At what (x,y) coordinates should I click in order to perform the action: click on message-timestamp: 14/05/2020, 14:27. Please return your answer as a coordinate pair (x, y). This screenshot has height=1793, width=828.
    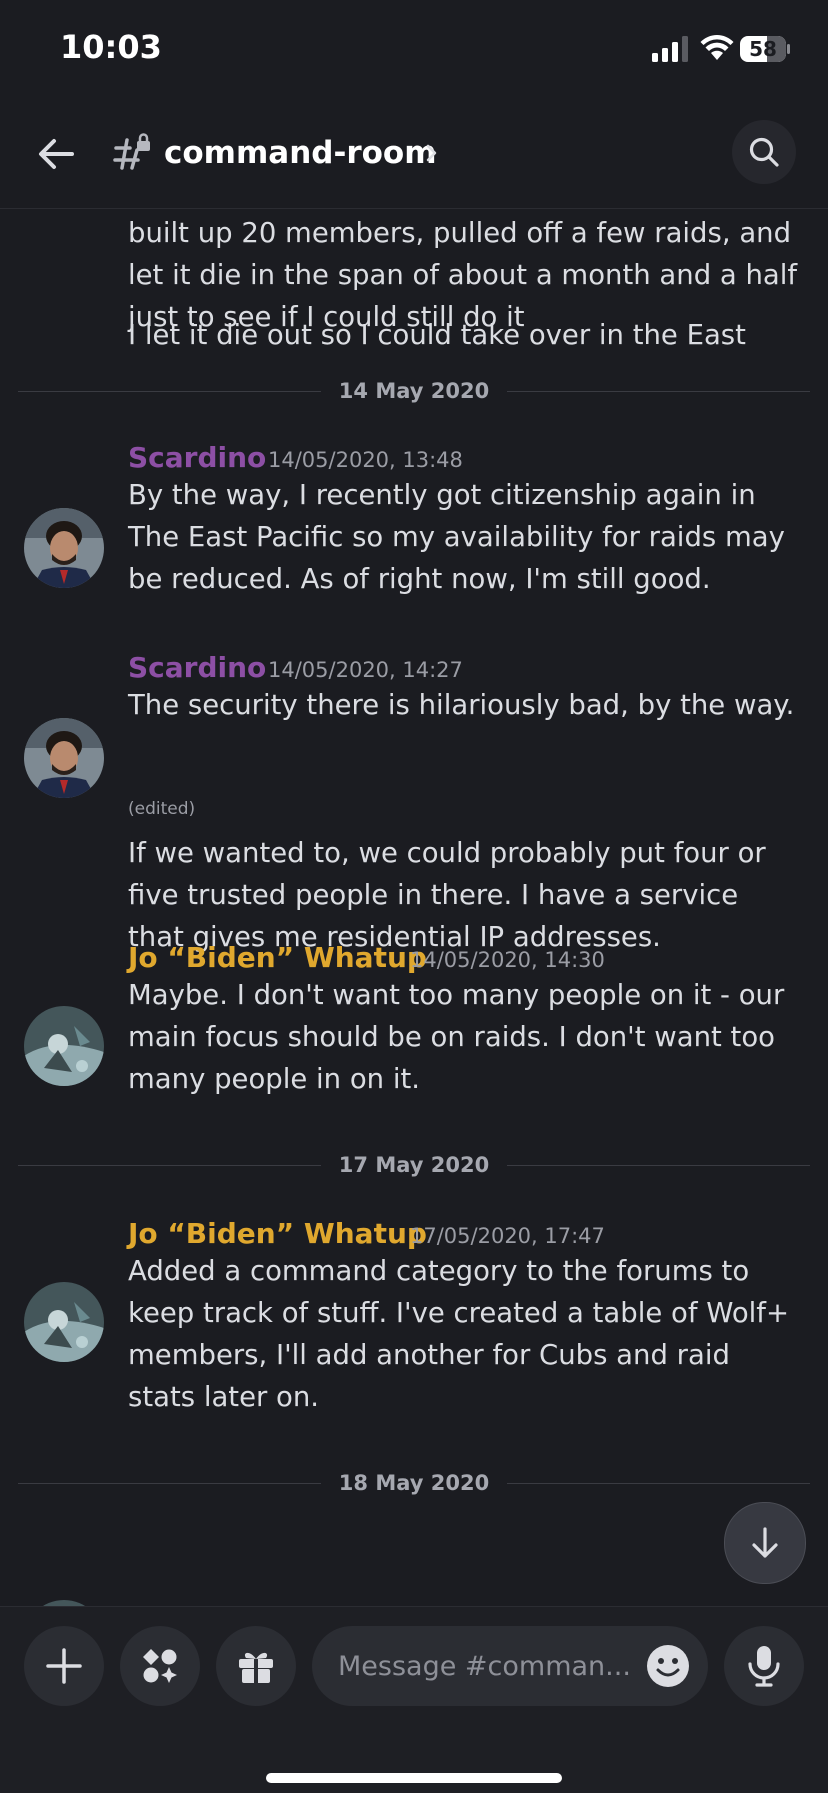
    Looking at the image, I should click on (365, 670).